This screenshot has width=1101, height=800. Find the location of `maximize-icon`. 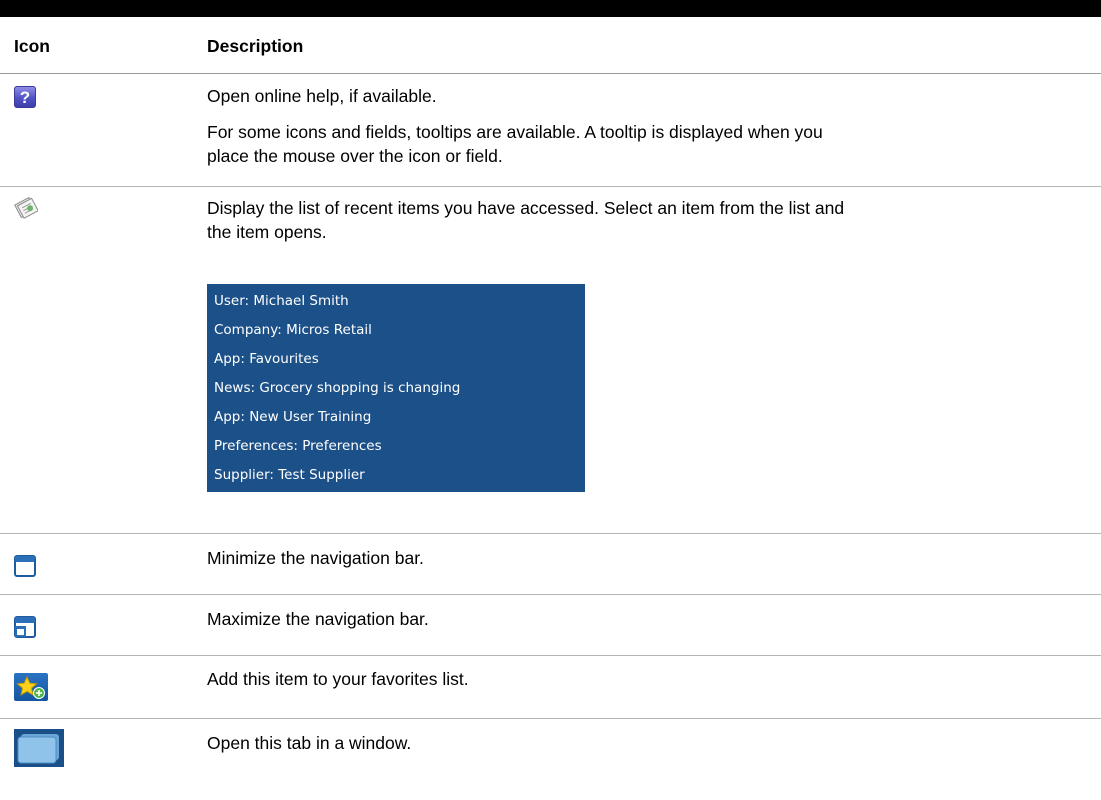

maximize-icon is located at coordinates (25, 629).